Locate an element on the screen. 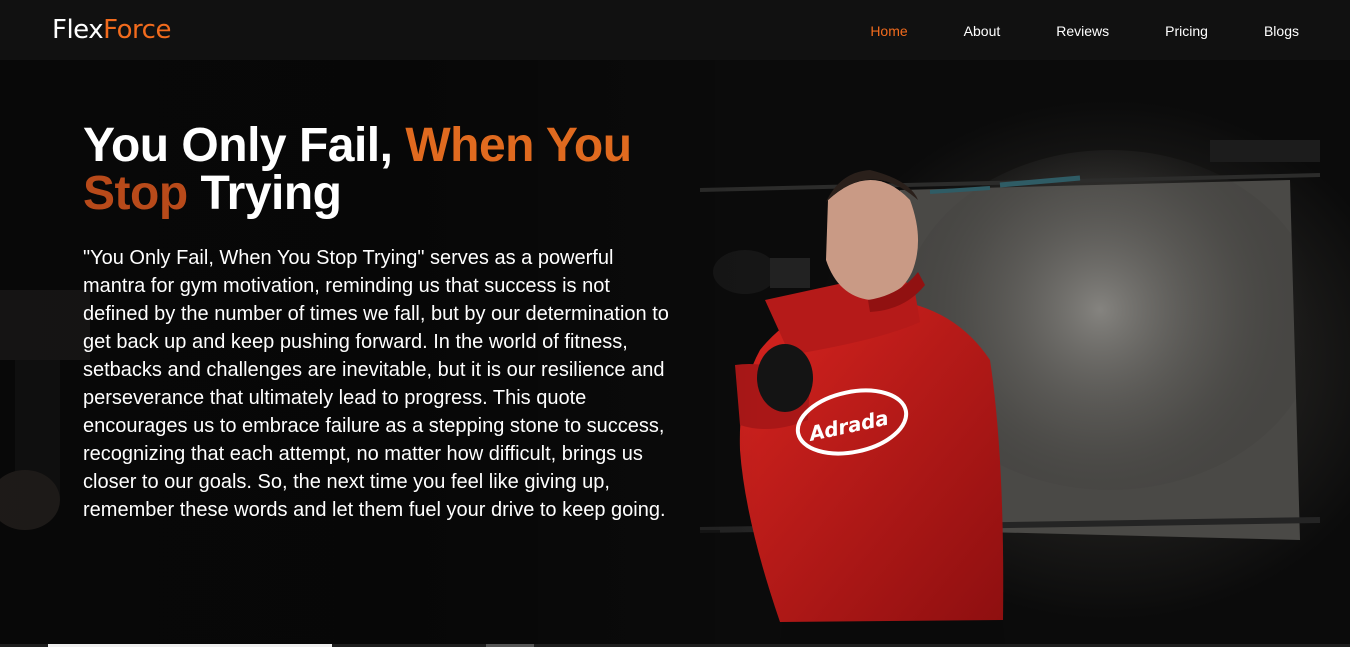 This screenshot has width=1350, height=647. hero-title-part1: You Only Fail, is located at coordinates (244, 145).